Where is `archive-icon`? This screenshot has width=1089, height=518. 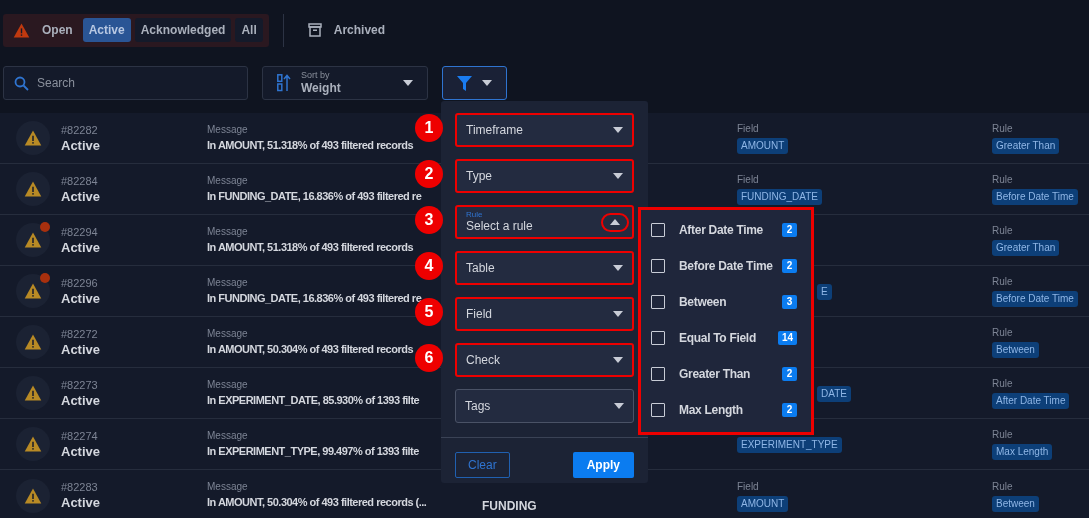
archive-icon is located at coordinates (314, 30).